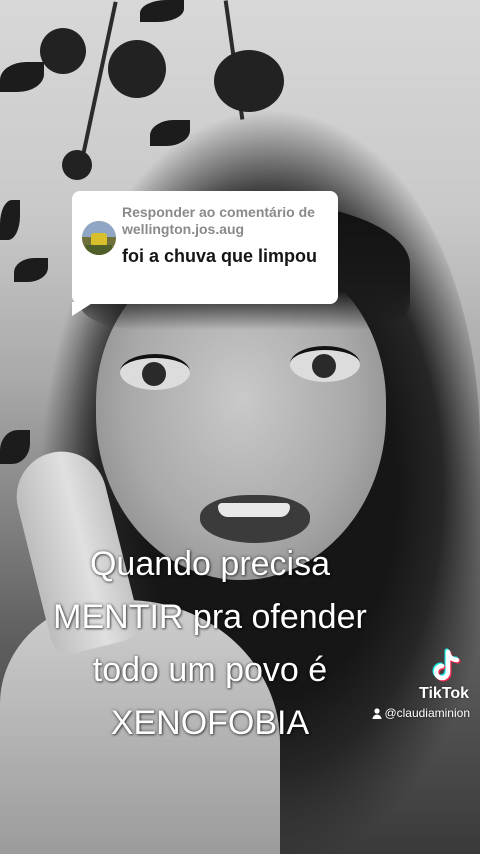 The height and width of the screenshot is (854, 480). What do you see at coordinates (427, 713) in the screenshot?
I see `username-text: @claudiaminion` at bounding box center [427, 713].